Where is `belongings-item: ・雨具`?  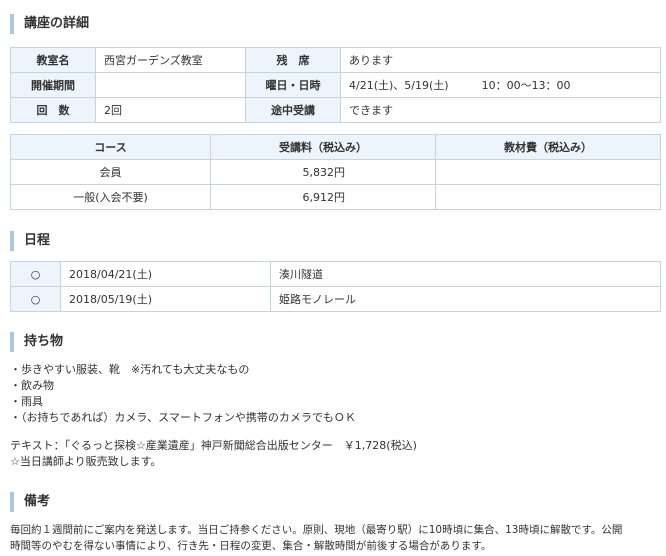 belongings-item: ・雨具 is located at coordinates (26, 401).